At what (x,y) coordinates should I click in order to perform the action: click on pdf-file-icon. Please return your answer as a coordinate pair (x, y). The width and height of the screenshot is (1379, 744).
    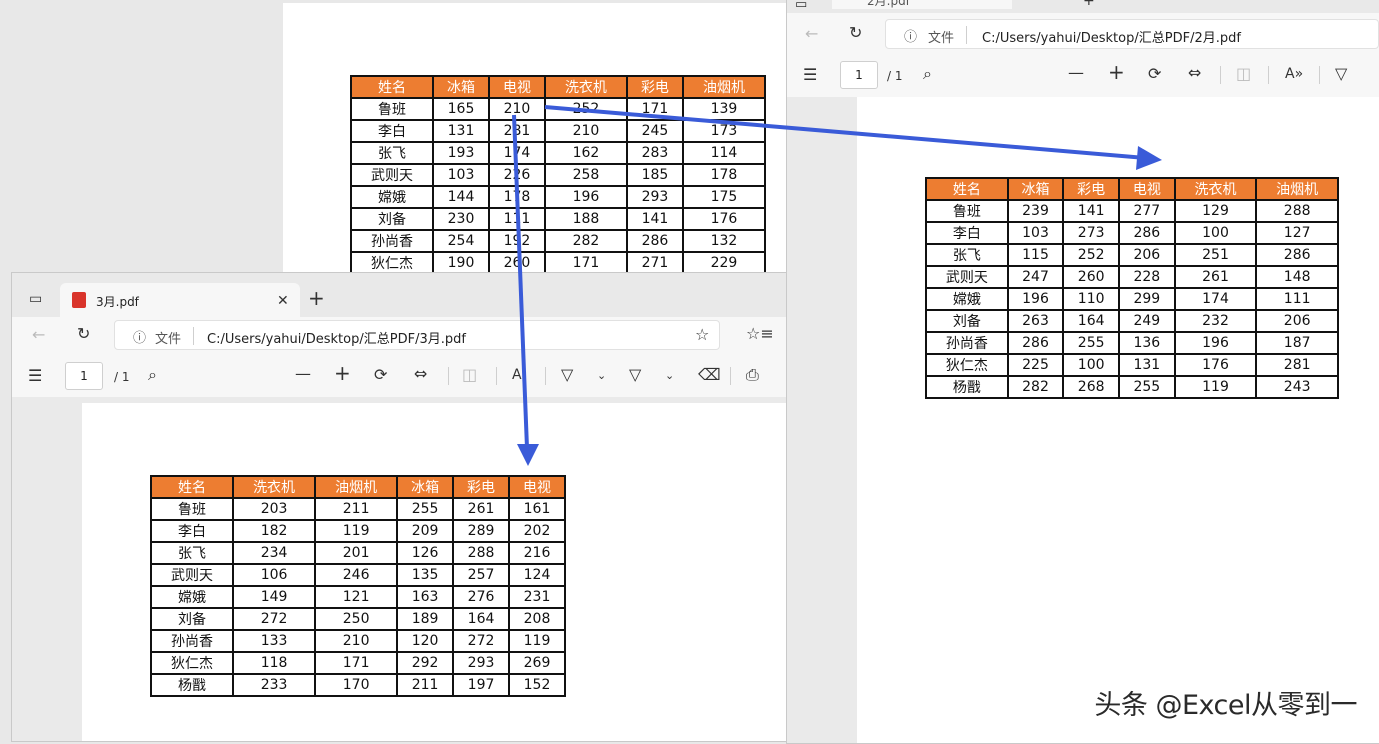
    Looking at the image, I should click on (79, 300).